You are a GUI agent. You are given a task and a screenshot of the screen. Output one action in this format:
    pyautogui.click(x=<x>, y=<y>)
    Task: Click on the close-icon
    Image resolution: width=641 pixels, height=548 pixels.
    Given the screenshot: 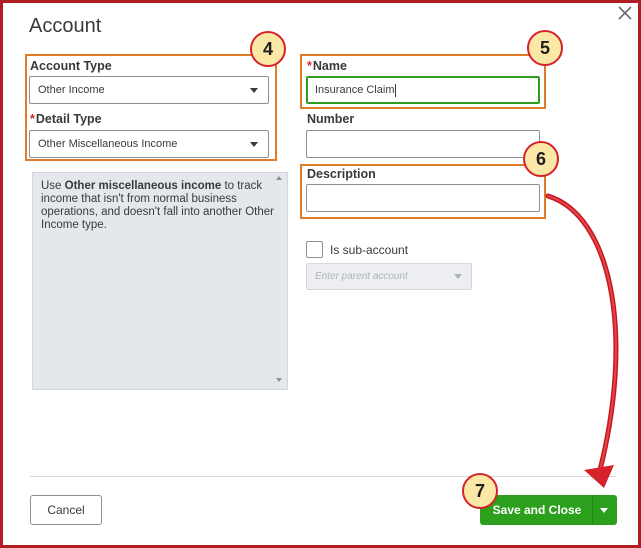 What is the action you would take?
    pyautogui.click(x=625, y=13)
    